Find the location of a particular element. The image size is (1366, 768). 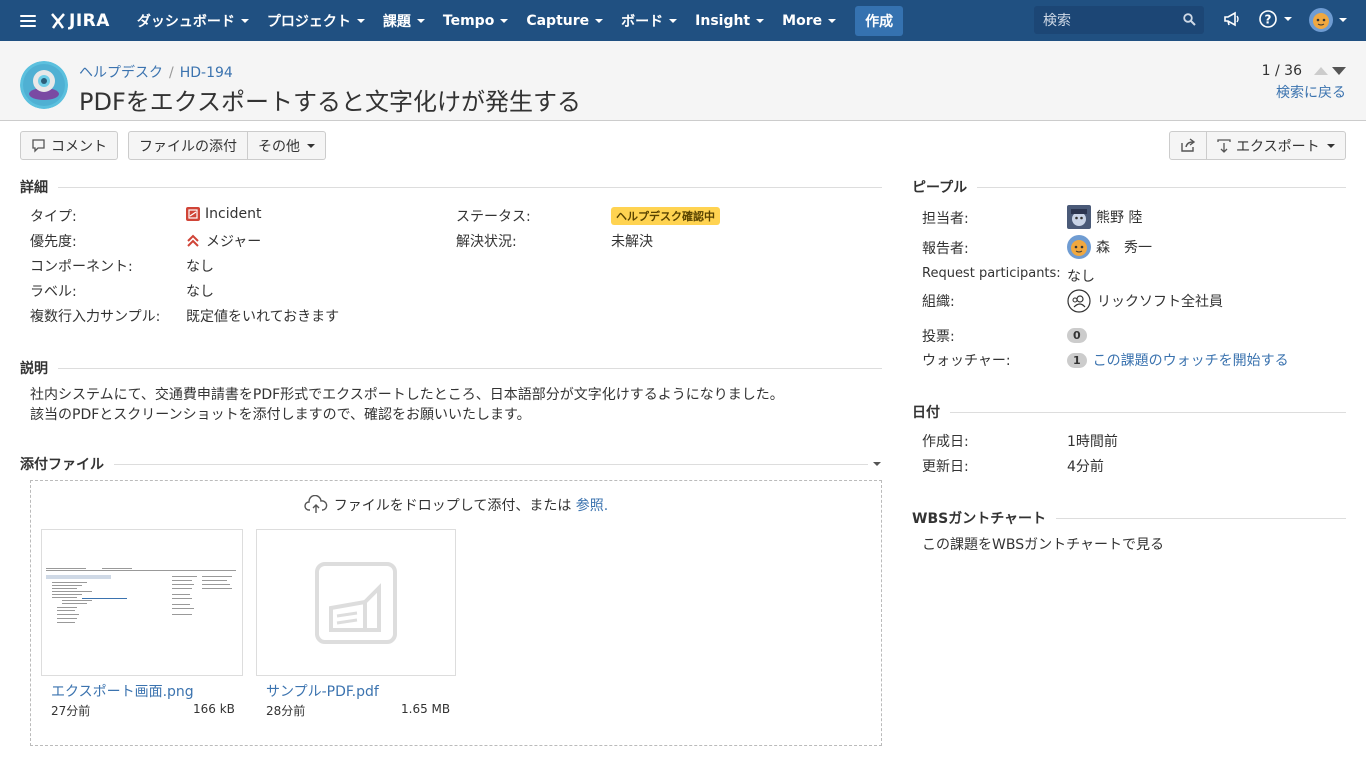

votes-count-badge: 0 is located at coordinates (1077, 335).